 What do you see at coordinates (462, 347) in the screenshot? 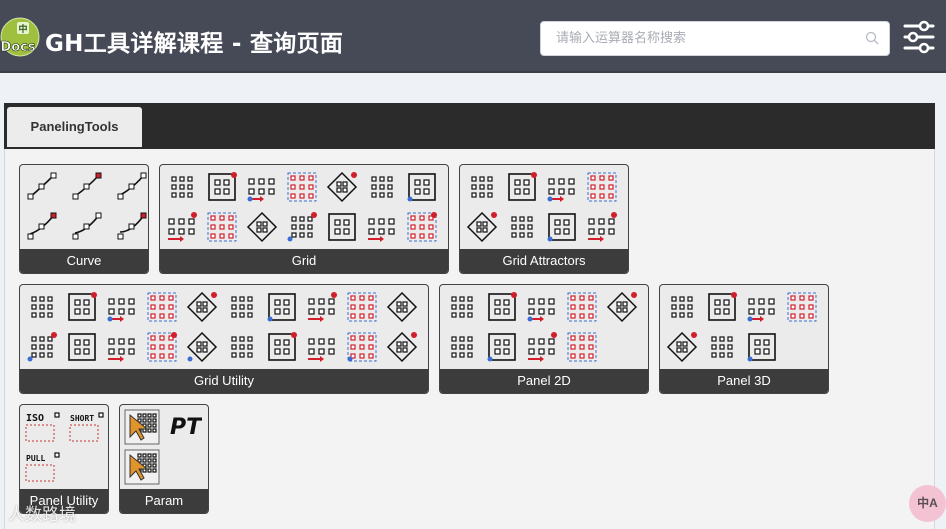
I see `panel-poly-icon` at bounding box center [462, 347].